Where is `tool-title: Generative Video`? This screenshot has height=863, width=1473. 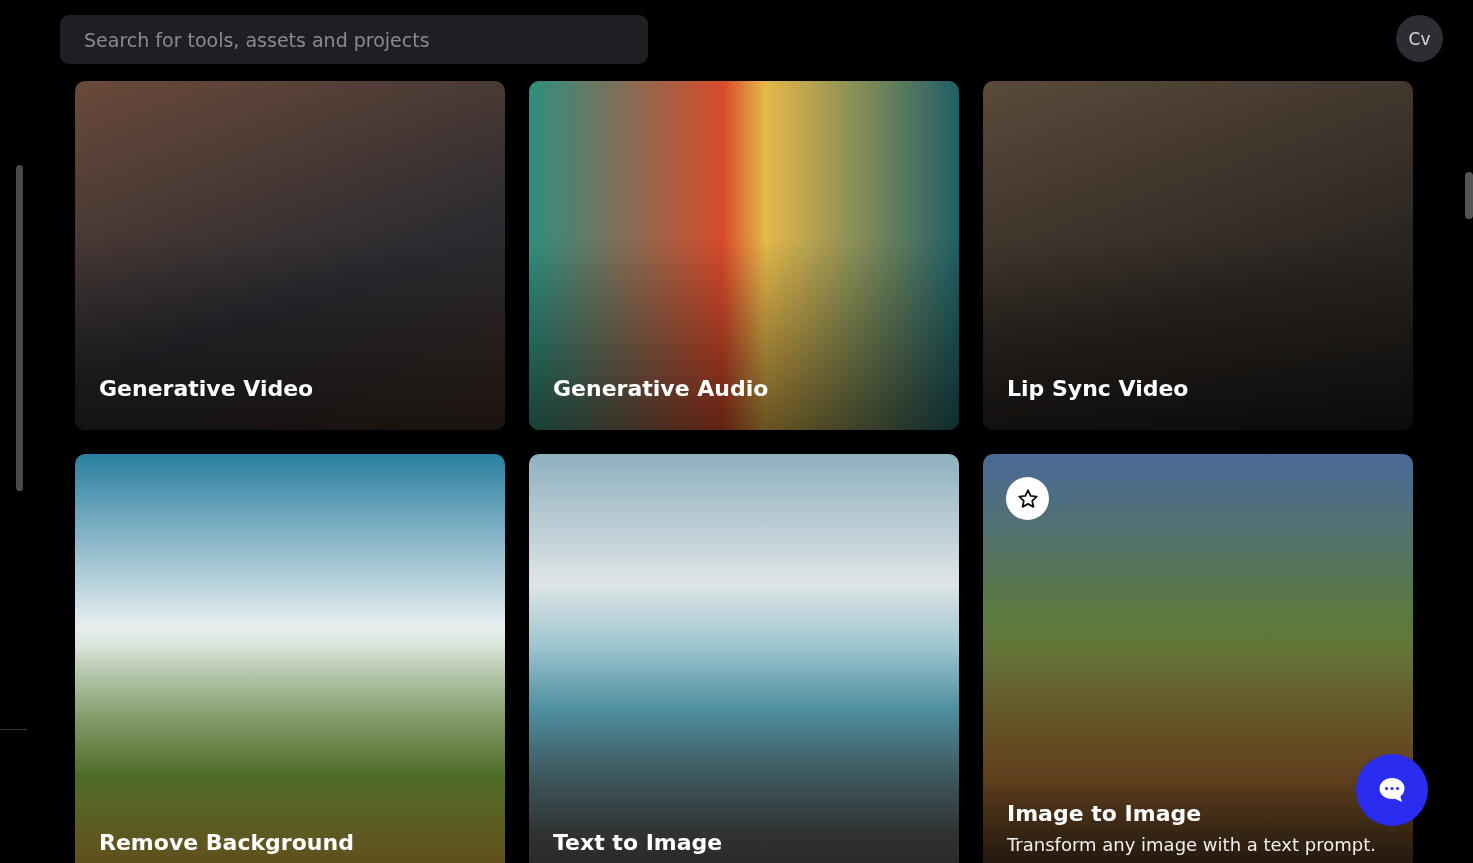
tool-title: Generative Video is located at coordinates (207, 388).